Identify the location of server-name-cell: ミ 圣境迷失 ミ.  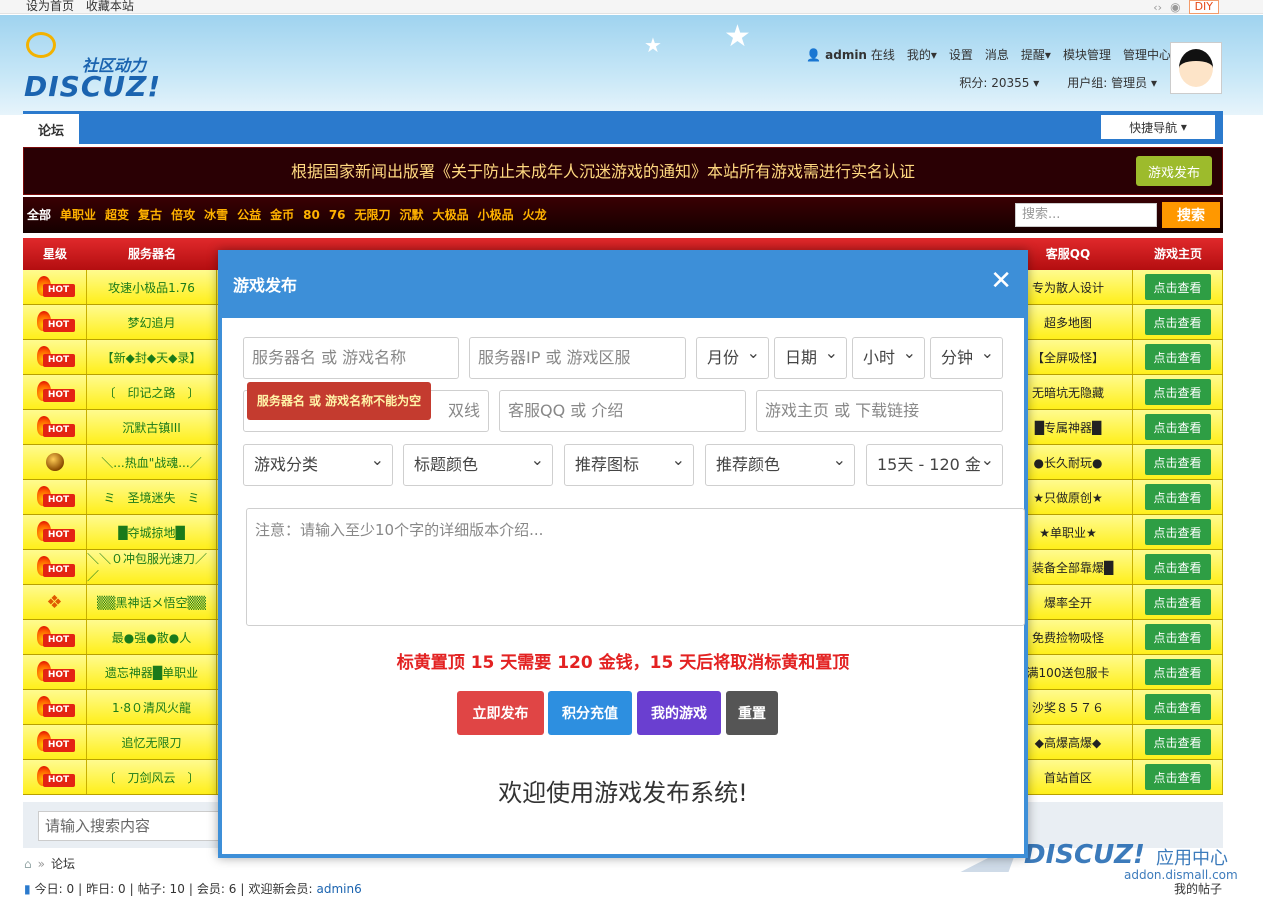
(152, 497).